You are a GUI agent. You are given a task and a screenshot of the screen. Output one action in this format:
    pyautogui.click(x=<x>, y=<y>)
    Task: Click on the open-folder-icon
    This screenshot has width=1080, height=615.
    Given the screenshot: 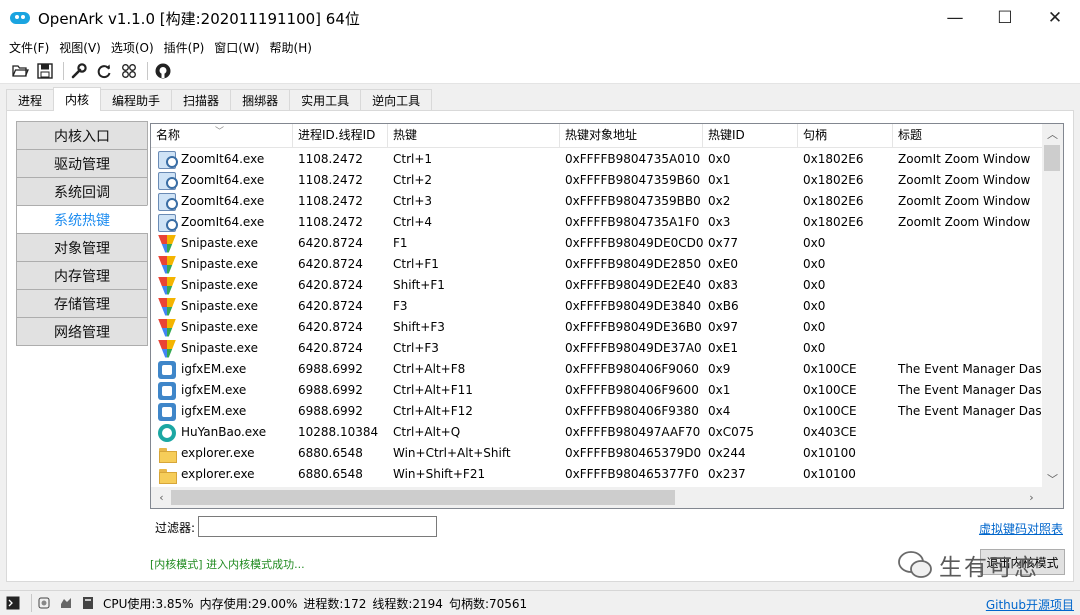 What is the action you would take?
    pyautogui.click(x=20, y=71)
    